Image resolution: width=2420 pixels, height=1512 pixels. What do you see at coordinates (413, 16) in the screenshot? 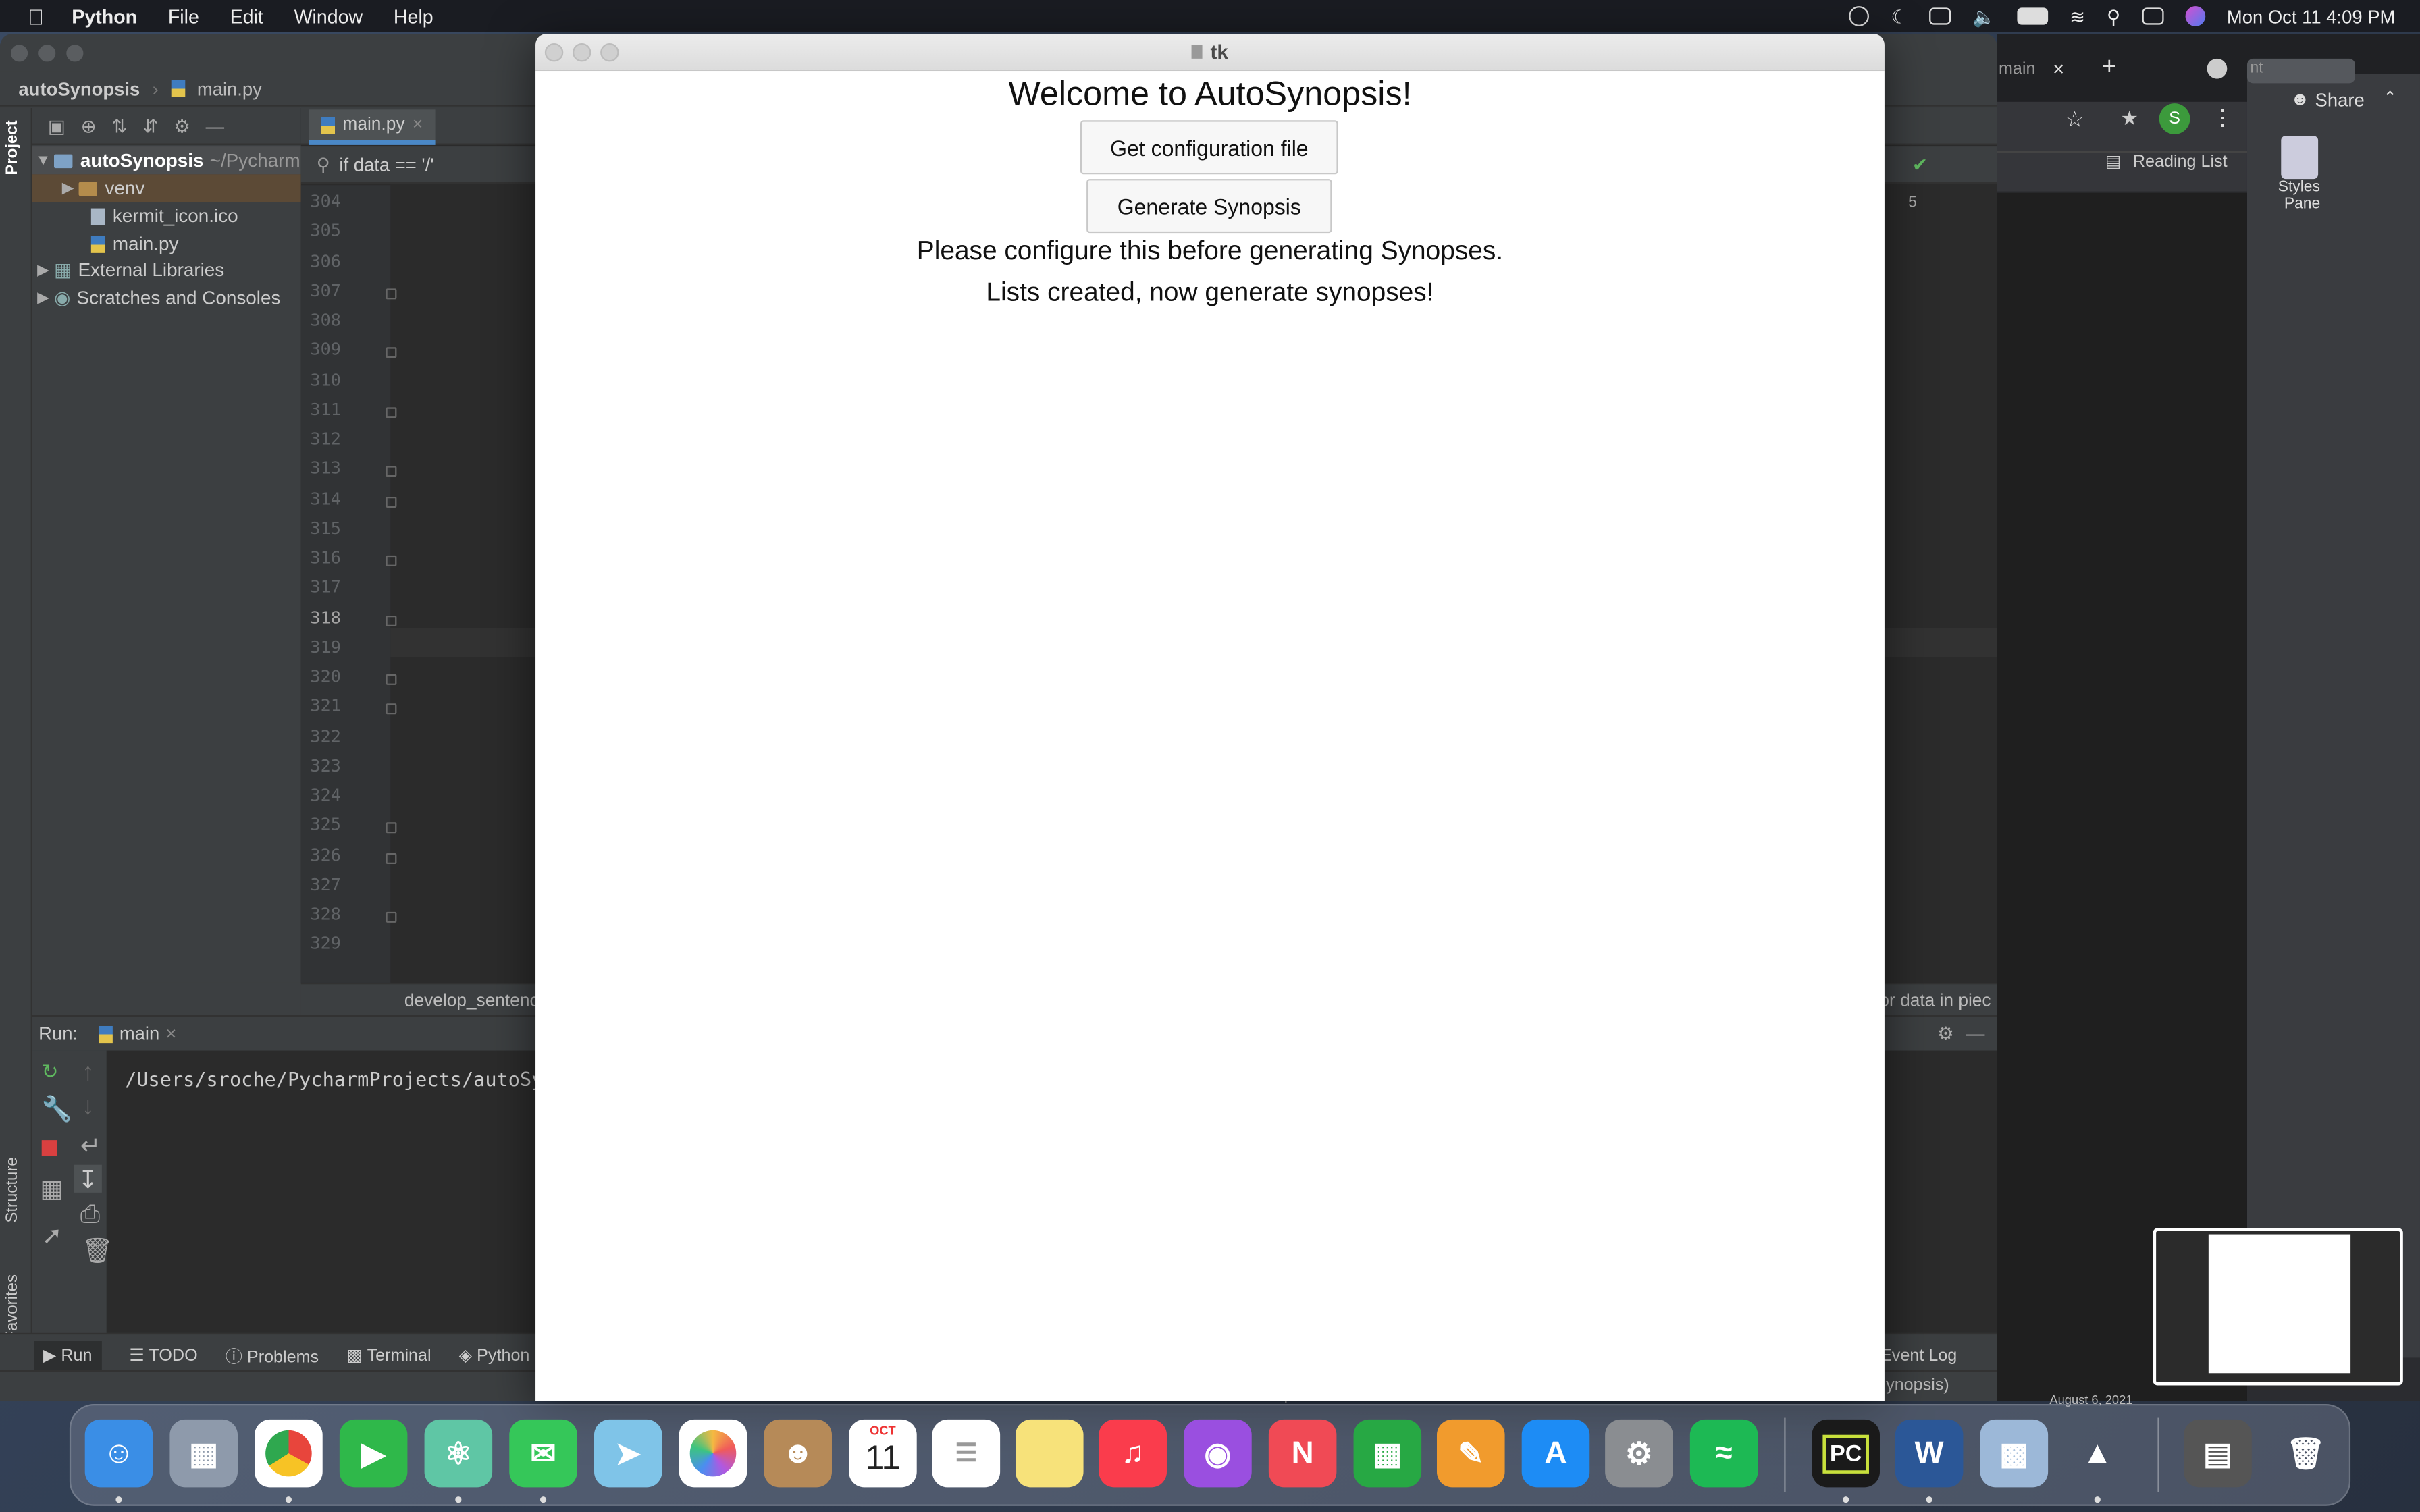
I see `menu-help: Help` at bounding box center [413, 16].